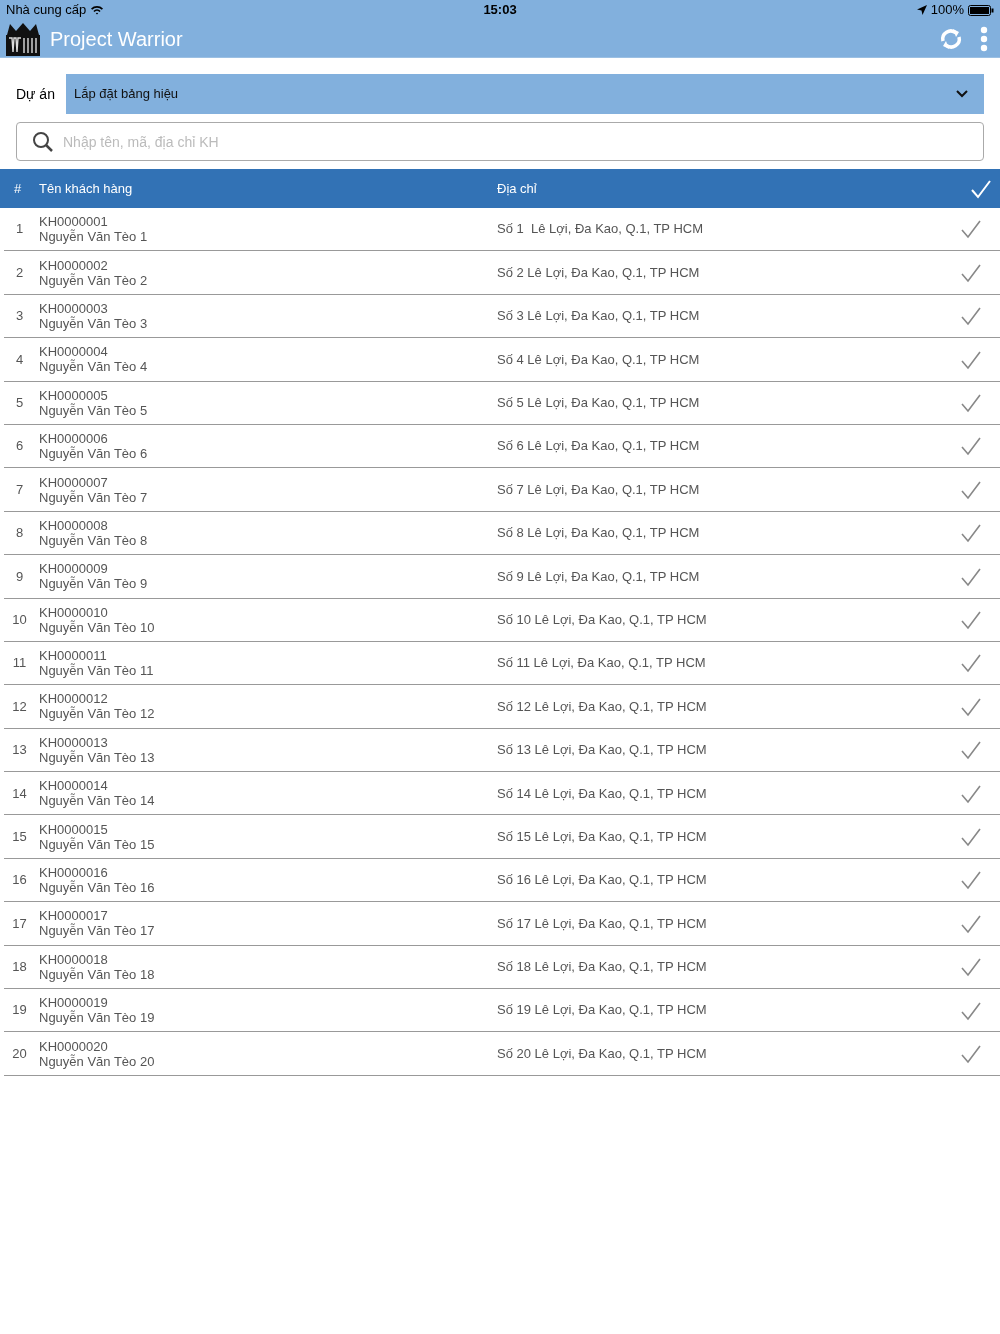 This screenshot has width=1000, height=1334. I want to click on customer-name: Nguyễn Văn Tèo 18, so click(97, 974).